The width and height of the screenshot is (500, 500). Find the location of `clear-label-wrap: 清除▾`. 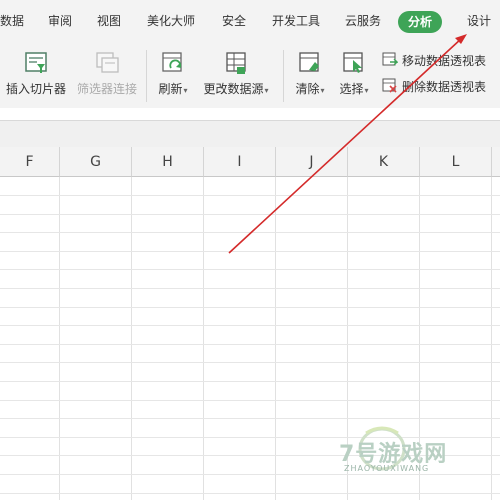

clear-label-wrap: 清除▾ is located at coordinates (310, 88).